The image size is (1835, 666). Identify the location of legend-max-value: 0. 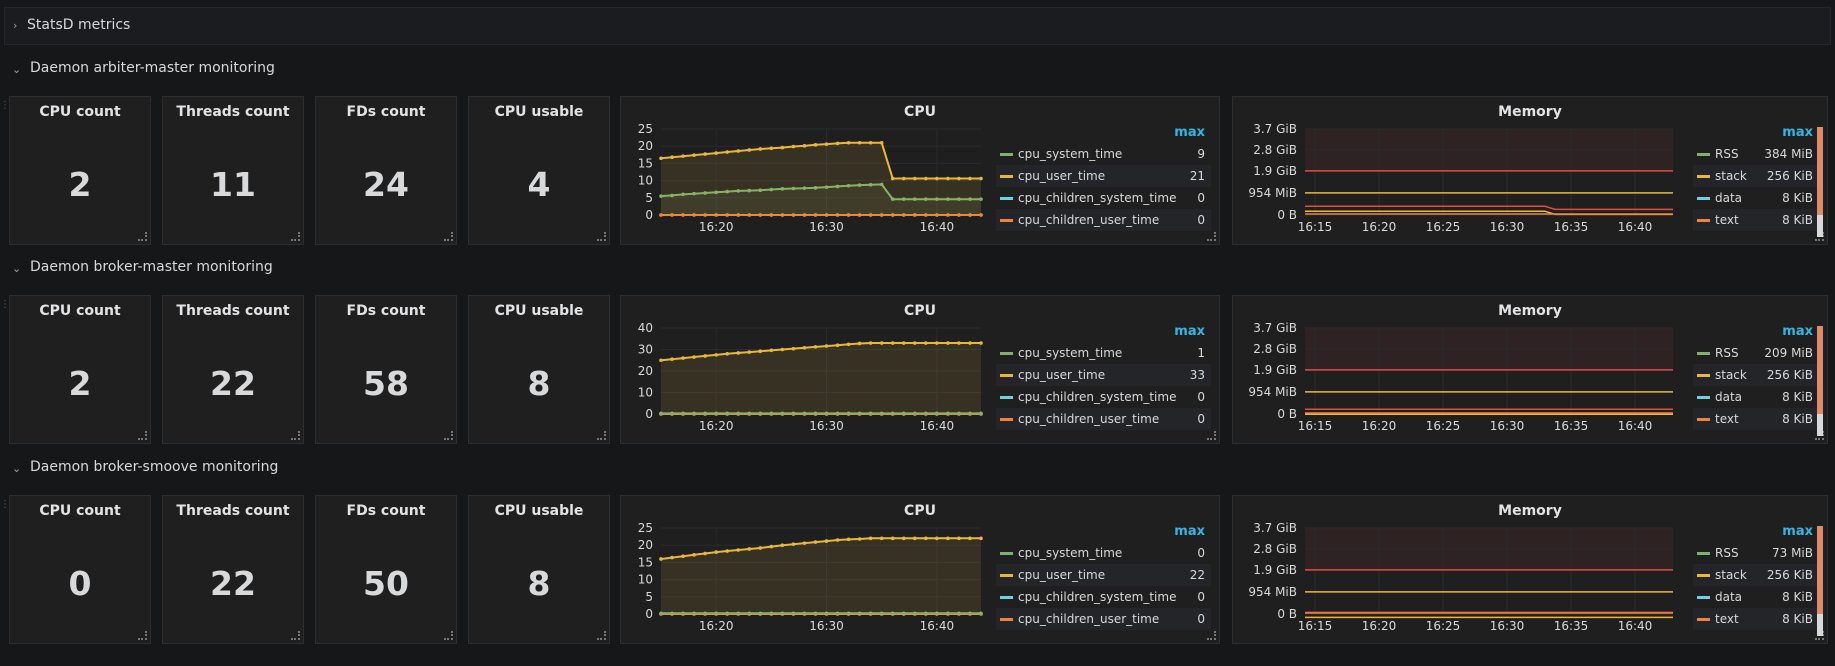
(1201, 597).